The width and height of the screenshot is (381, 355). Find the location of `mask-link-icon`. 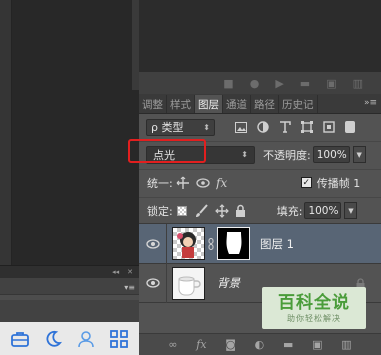

mask-link-icon is located at coordinates (211, 243).